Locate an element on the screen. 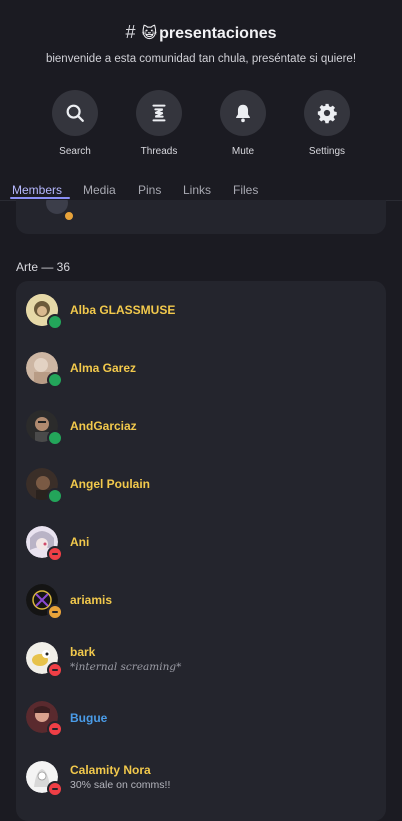 The height and width of the screenshot is (821, 402). member-name: Alma Garez is located at coordinates (103, 368).